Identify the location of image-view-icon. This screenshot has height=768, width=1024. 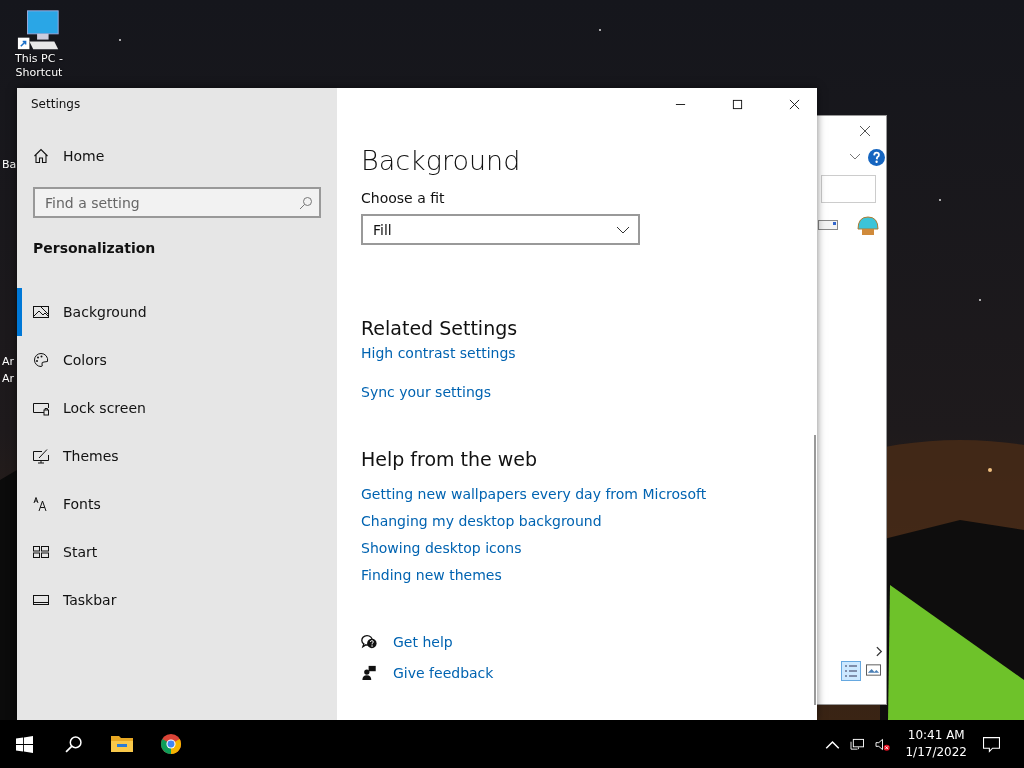
(873, 670).